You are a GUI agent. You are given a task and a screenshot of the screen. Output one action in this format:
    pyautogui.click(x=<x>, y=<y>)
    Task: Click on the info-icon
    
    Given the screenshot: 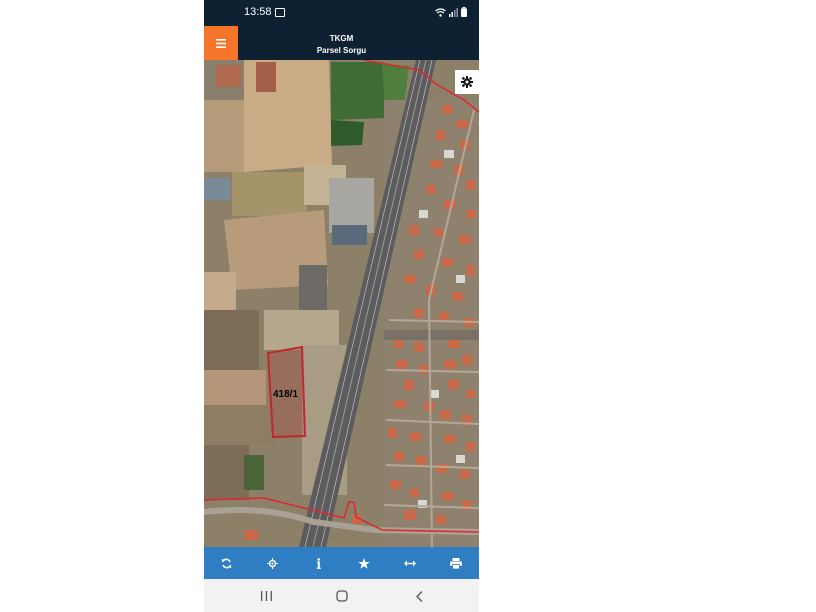 What is the action you would take?
    pyautogui.click(x=318, y=563)
    